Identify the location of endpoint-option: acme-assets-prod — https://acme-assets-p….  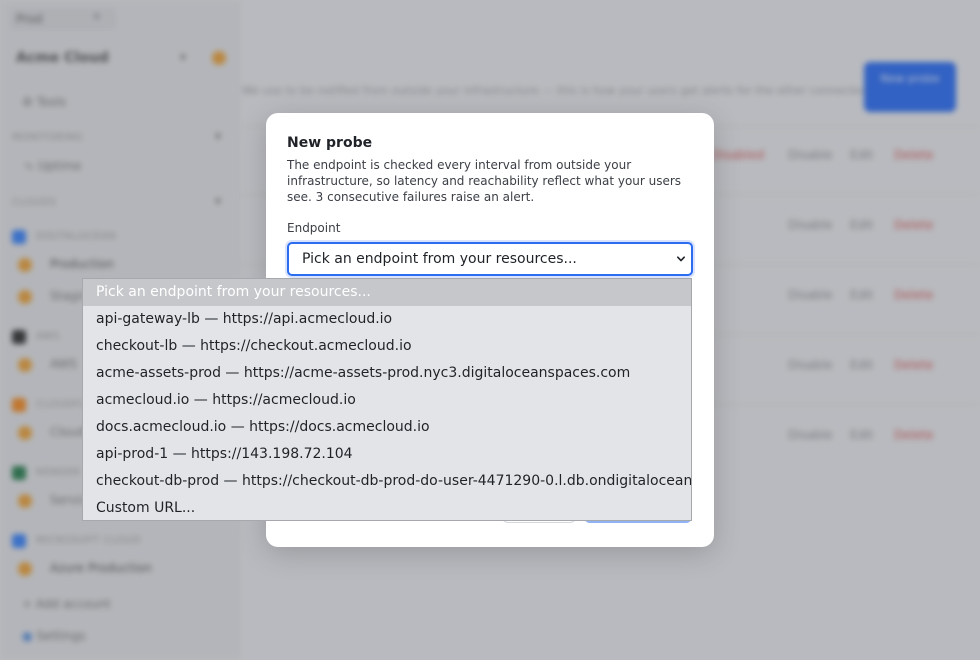
(387, 373).